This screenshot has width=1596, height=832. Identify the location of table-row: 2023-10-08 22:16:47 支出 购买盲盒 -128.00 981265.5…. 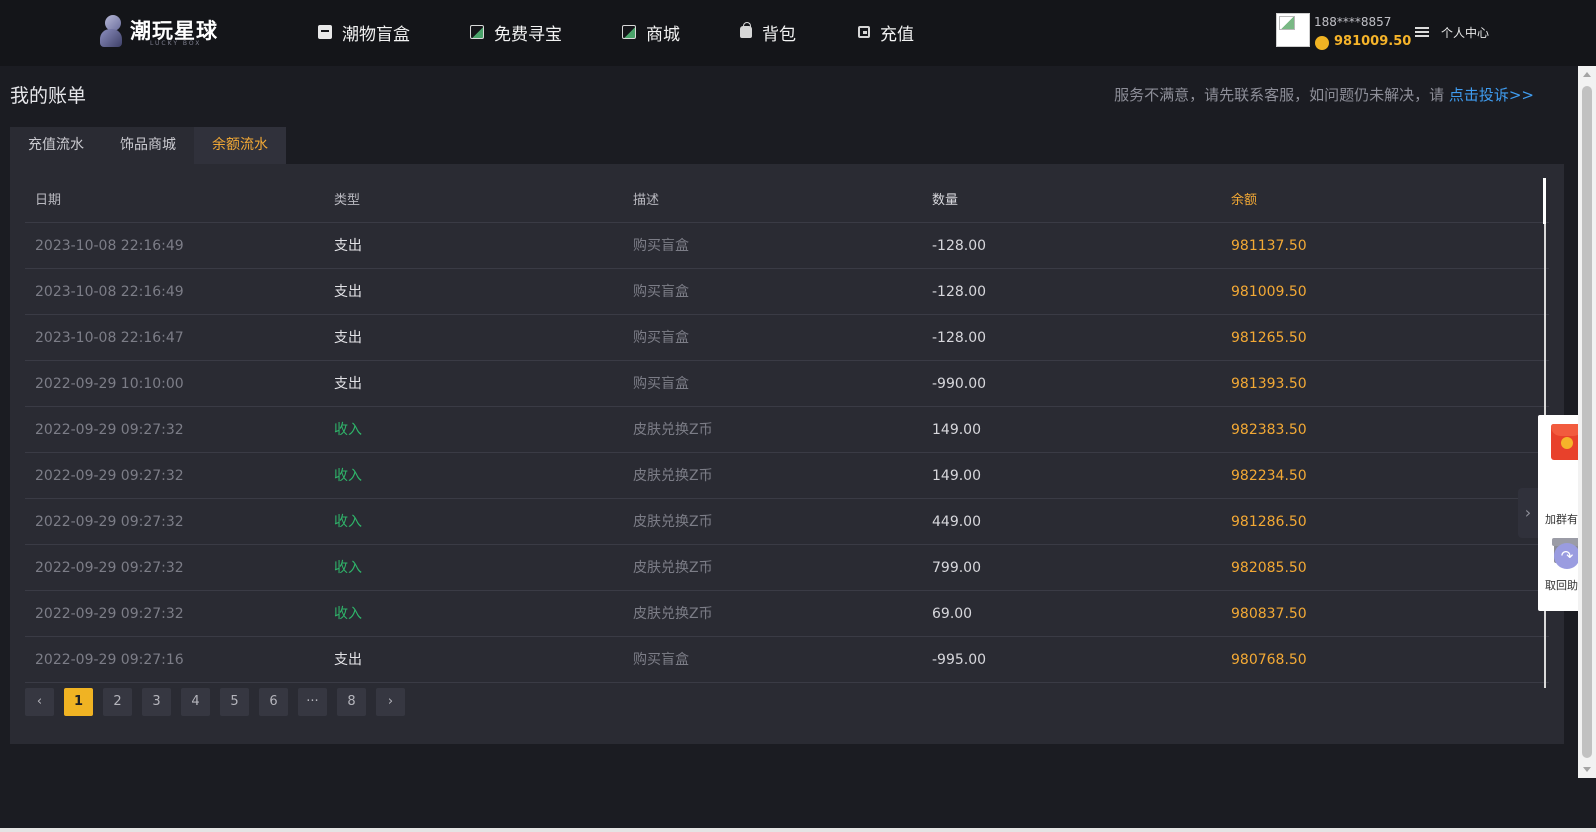
(787, 338).